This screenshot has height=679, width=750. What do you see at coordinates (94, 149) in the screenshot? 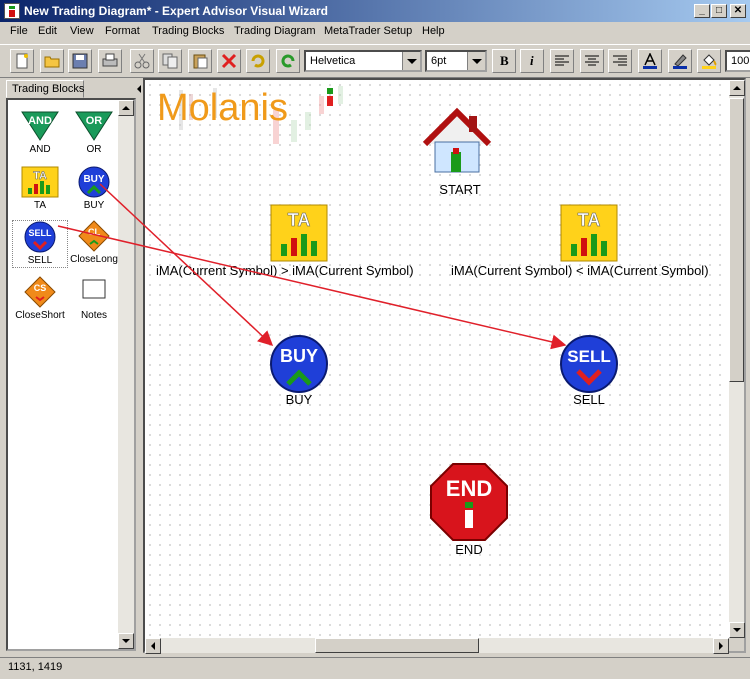
I see `palette-label: OR` at bounding box center [94, 149].